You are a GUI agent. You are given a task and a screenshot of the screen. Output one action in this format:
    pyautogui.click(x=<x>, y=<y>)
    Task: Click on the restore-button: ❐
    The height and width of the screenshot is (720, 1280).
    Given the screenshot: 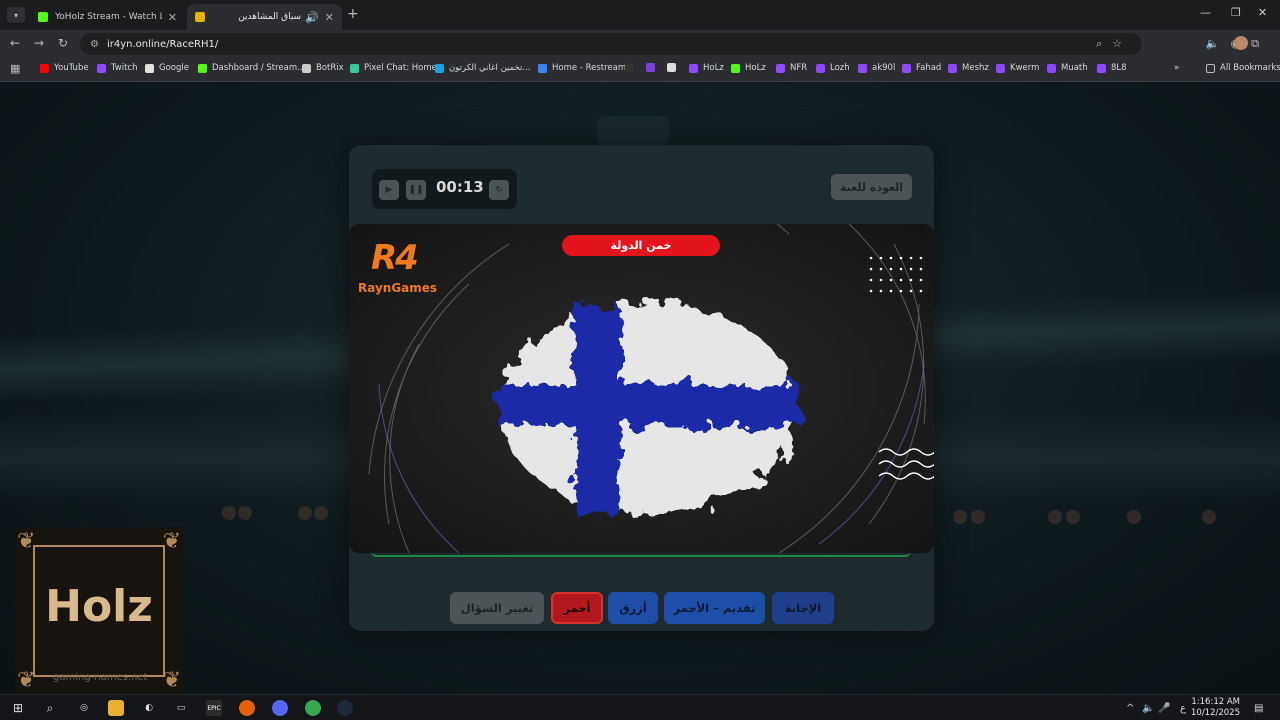 What is the action you would take?
    pyautogui.click(x=1236, y=12)
    